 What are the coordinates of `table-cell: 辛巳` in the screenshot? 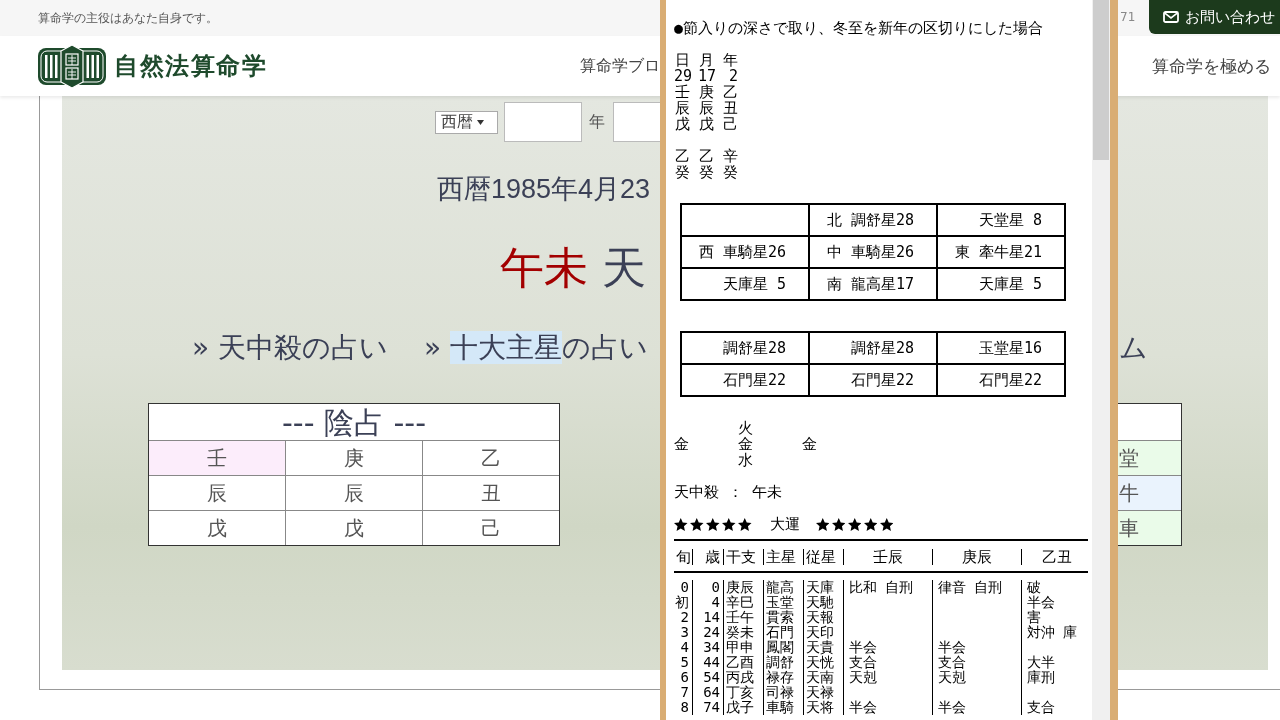 It's located at (744, 602).